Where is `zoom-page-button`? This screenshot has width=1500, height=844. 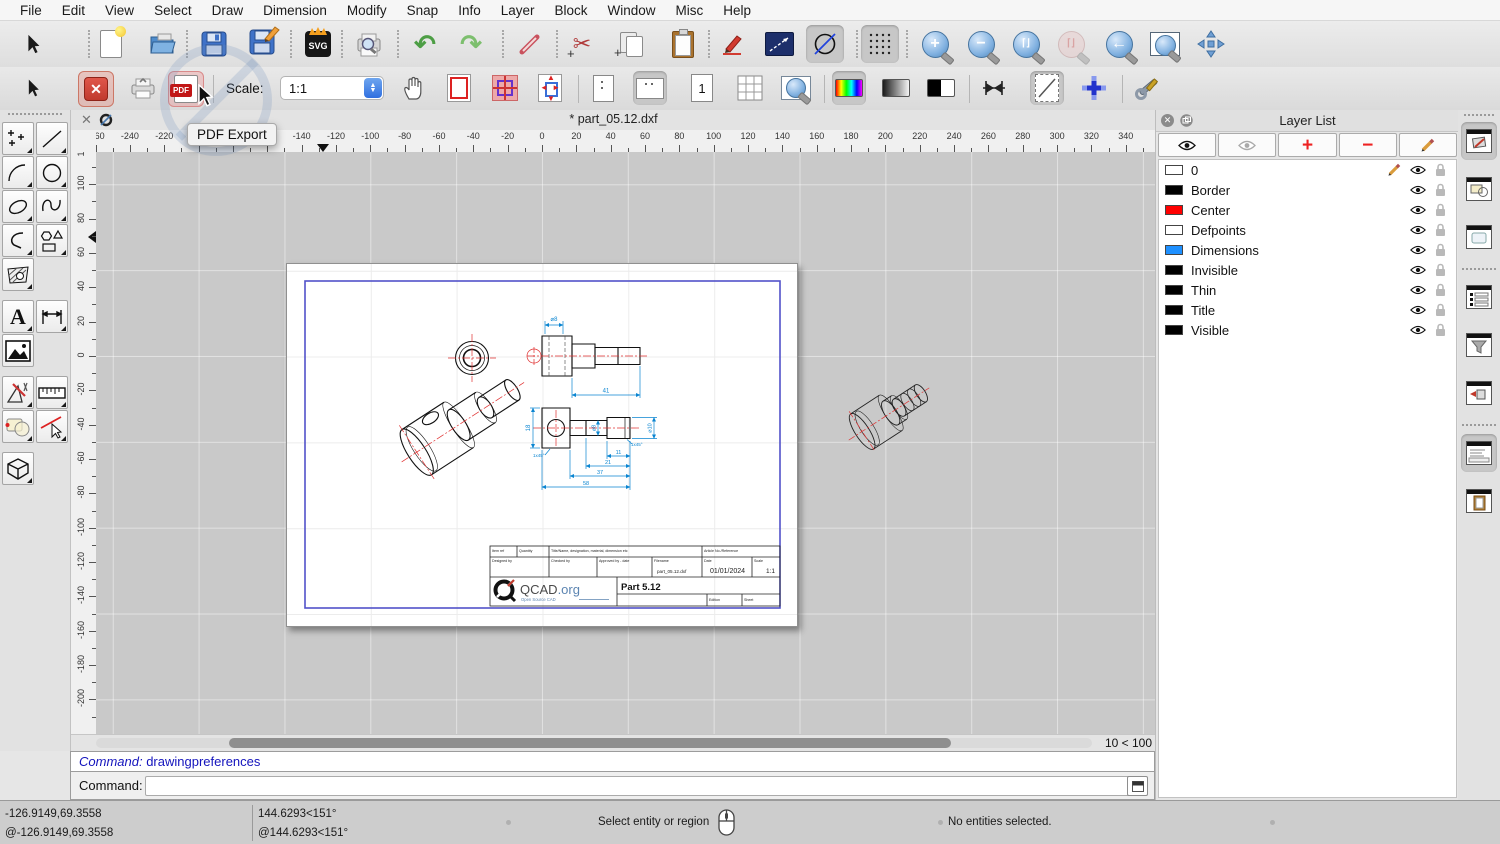
zoom-page-button is located at coordinates (796, 88).